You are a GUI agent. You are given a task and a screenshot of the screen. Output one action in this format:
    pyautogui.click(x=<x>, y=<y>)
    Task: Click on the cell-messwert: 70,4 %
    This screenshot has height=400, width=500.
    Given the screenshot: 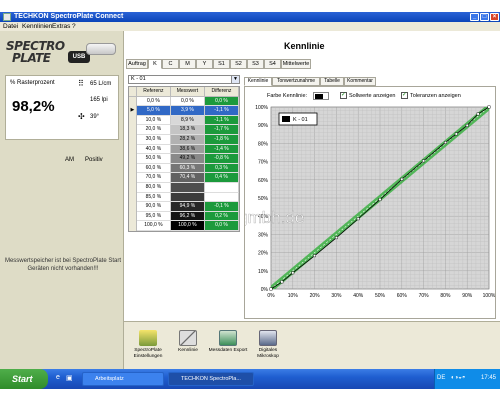 What is the action you would take?
    pyautogui.click(x=187, y=178)
    